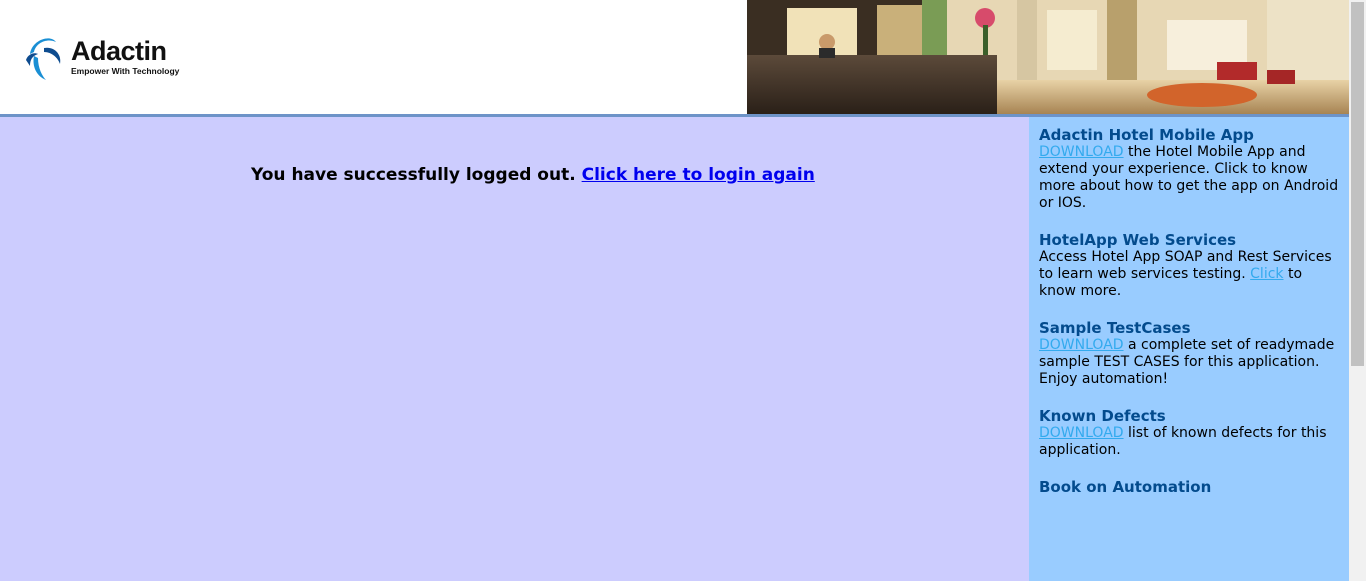 The height and width of the screenshot is (581, 1366). What do you see at coordinates (1146, 135) in the screenshot?
I see `mobile-app-title: Adactin Hotel Mobile App` at bounding box center [1146, 135].